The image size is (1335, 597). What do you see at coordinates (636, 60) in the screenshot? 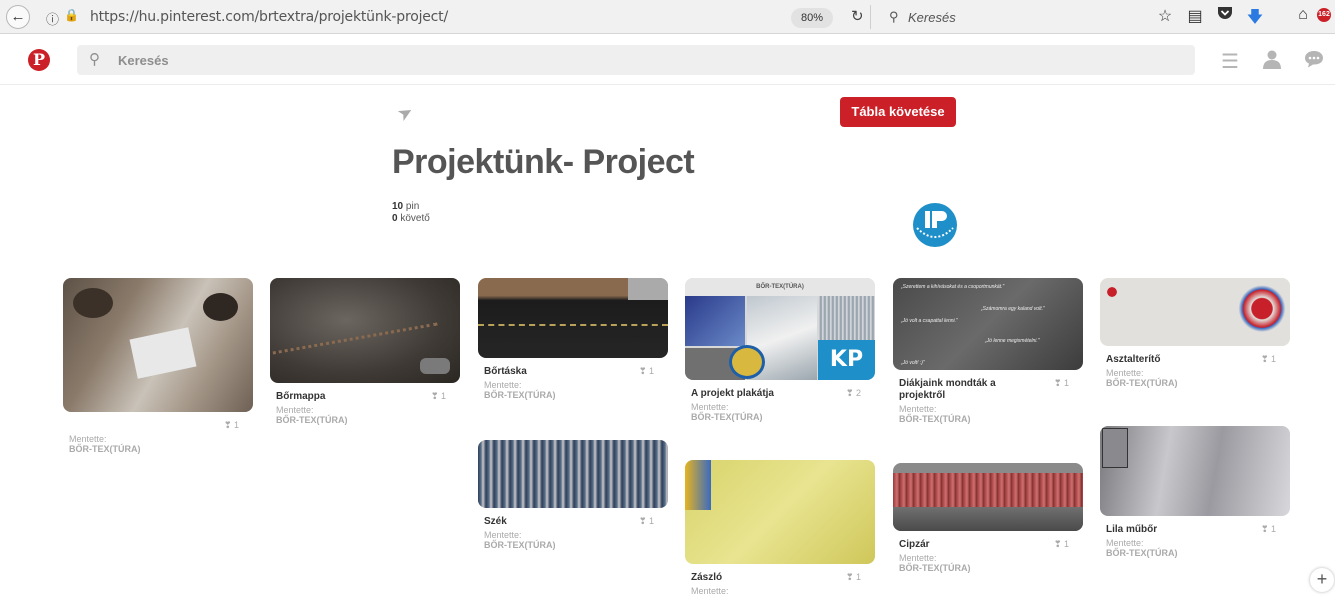
I see `pinterest-search-input: ⚲ Keresés` at bounding box center [636, 60].